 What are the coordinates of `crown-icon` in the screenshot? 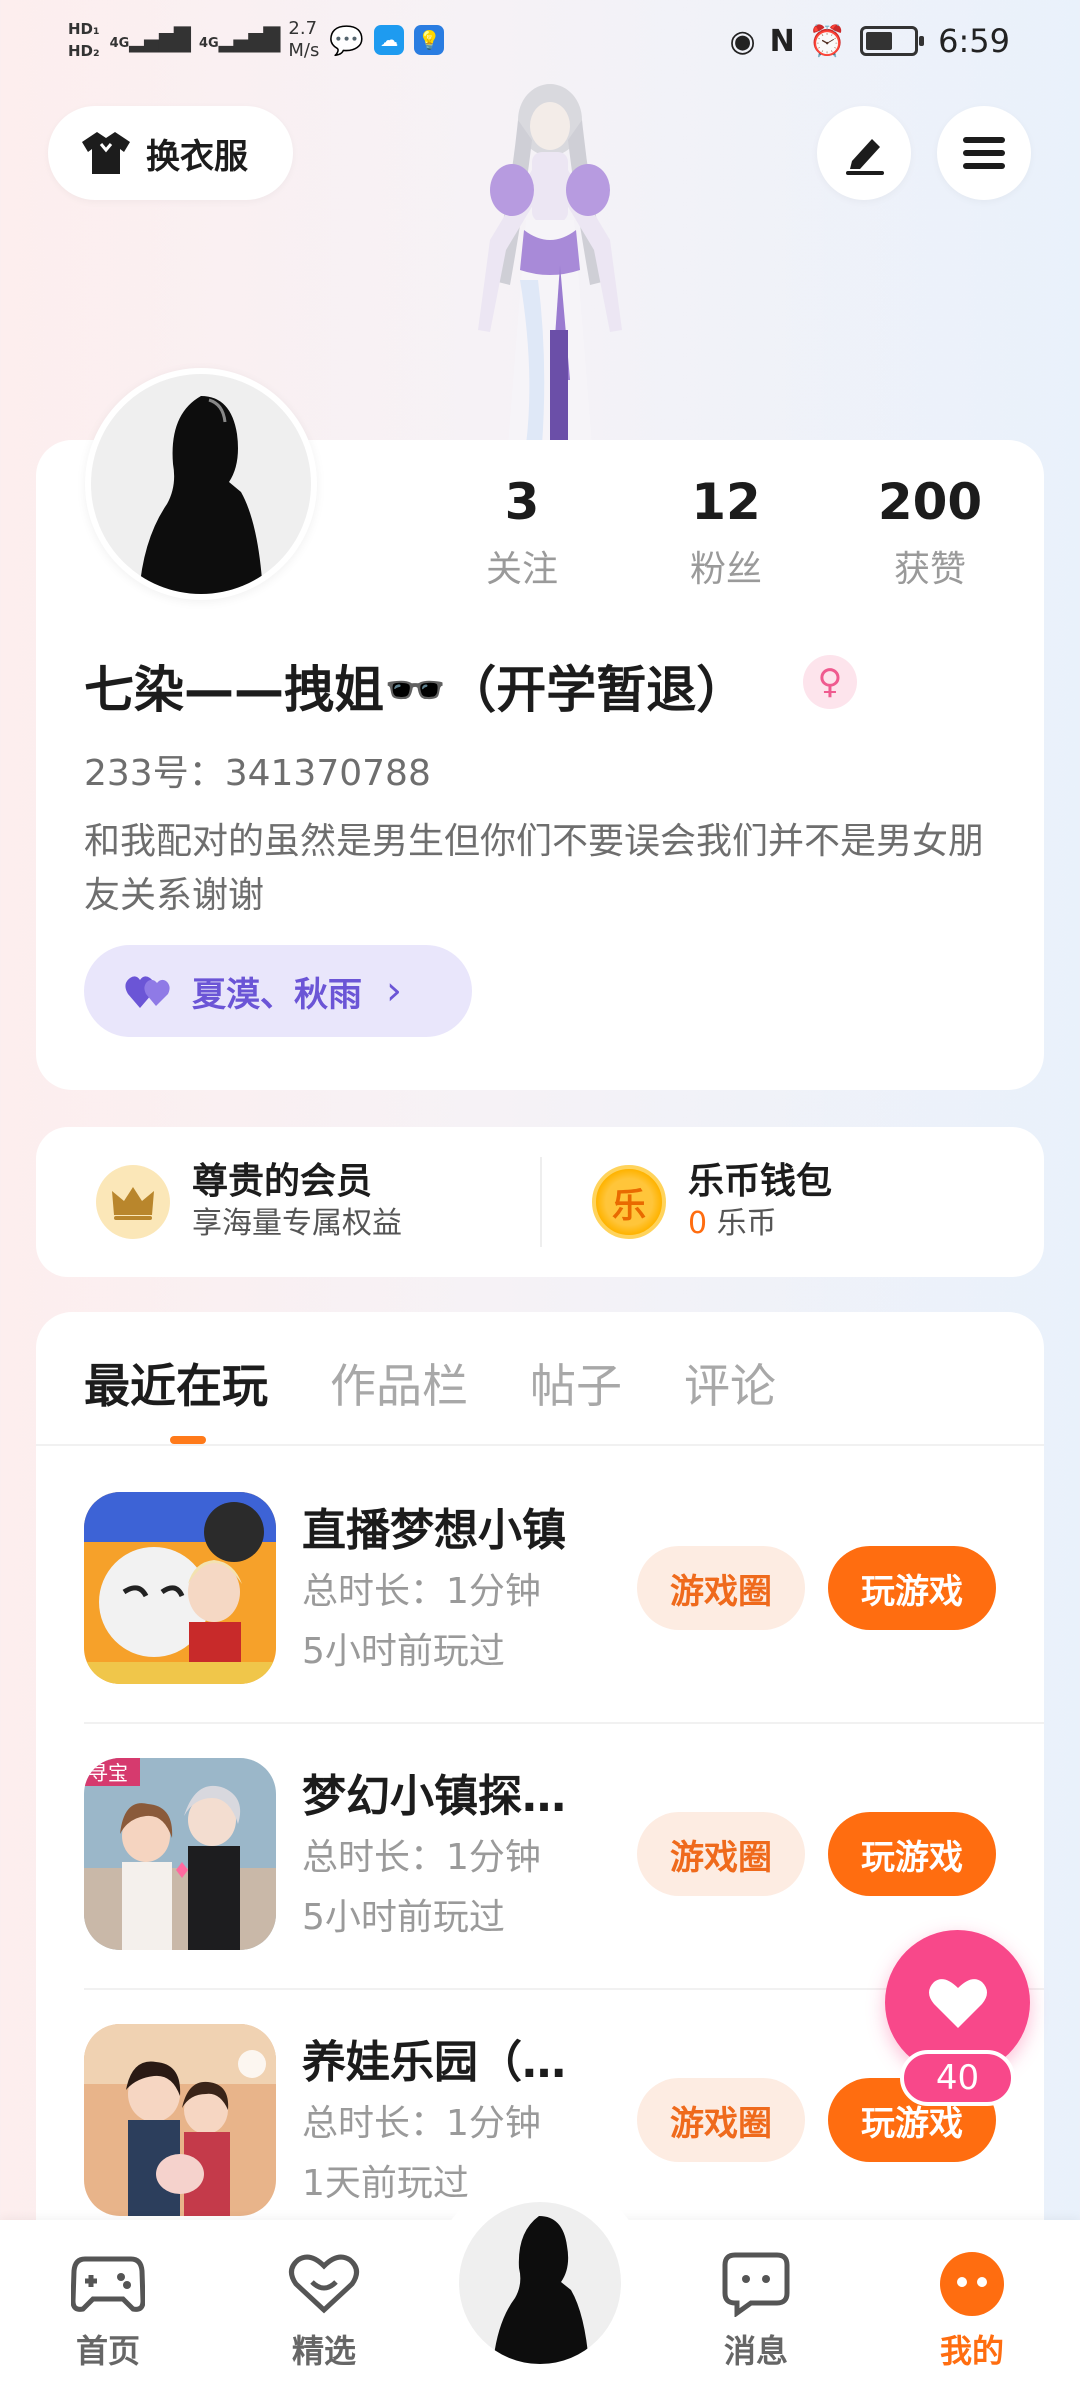 It's located at (133, 1202).